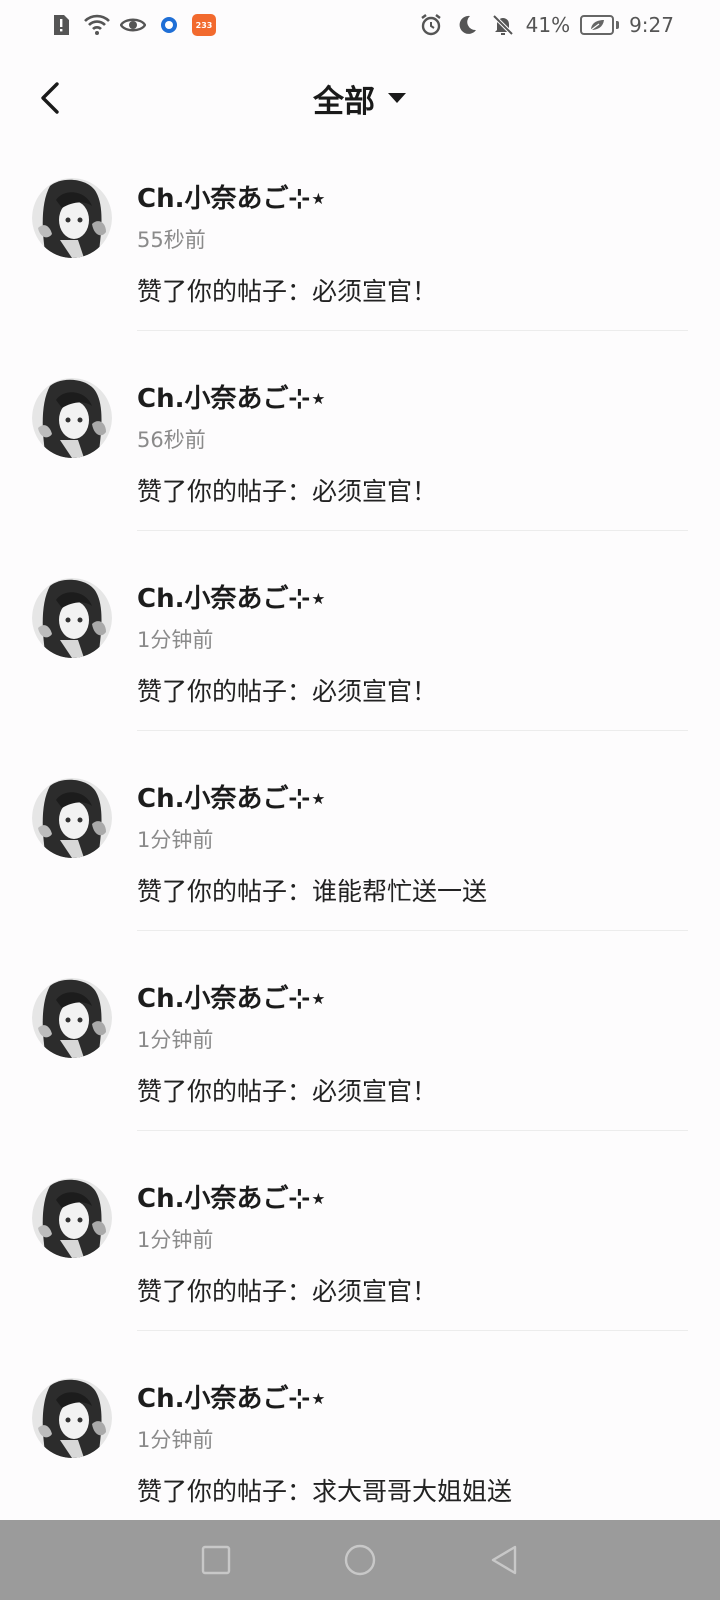  What do you see at coordinates (431, 25) in the screenshot?
I see `alarm-icon` at bounding box center [431, 25].